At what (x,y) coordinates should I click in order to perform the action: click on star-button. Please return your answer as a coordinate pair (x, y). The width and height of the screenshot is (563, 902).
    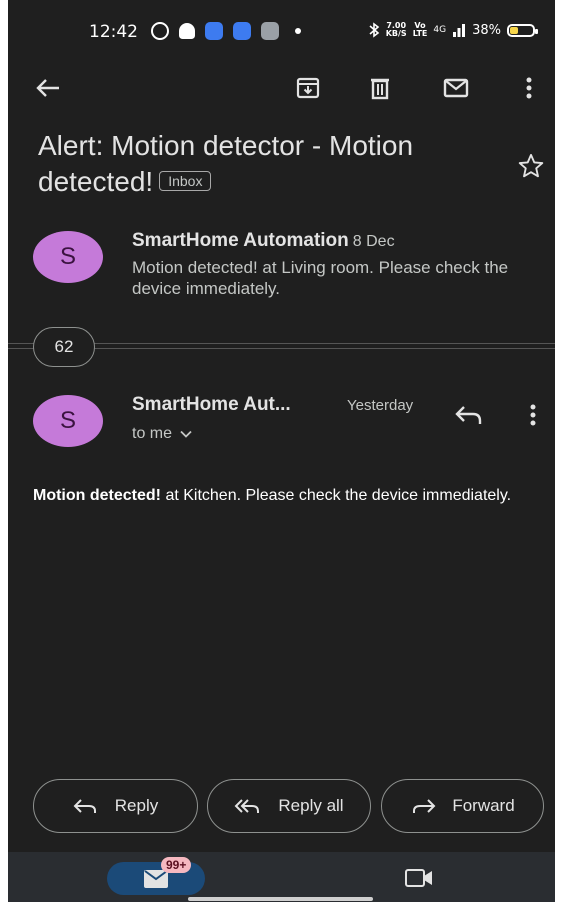
    Looking at the image, I should click on (531, 166).